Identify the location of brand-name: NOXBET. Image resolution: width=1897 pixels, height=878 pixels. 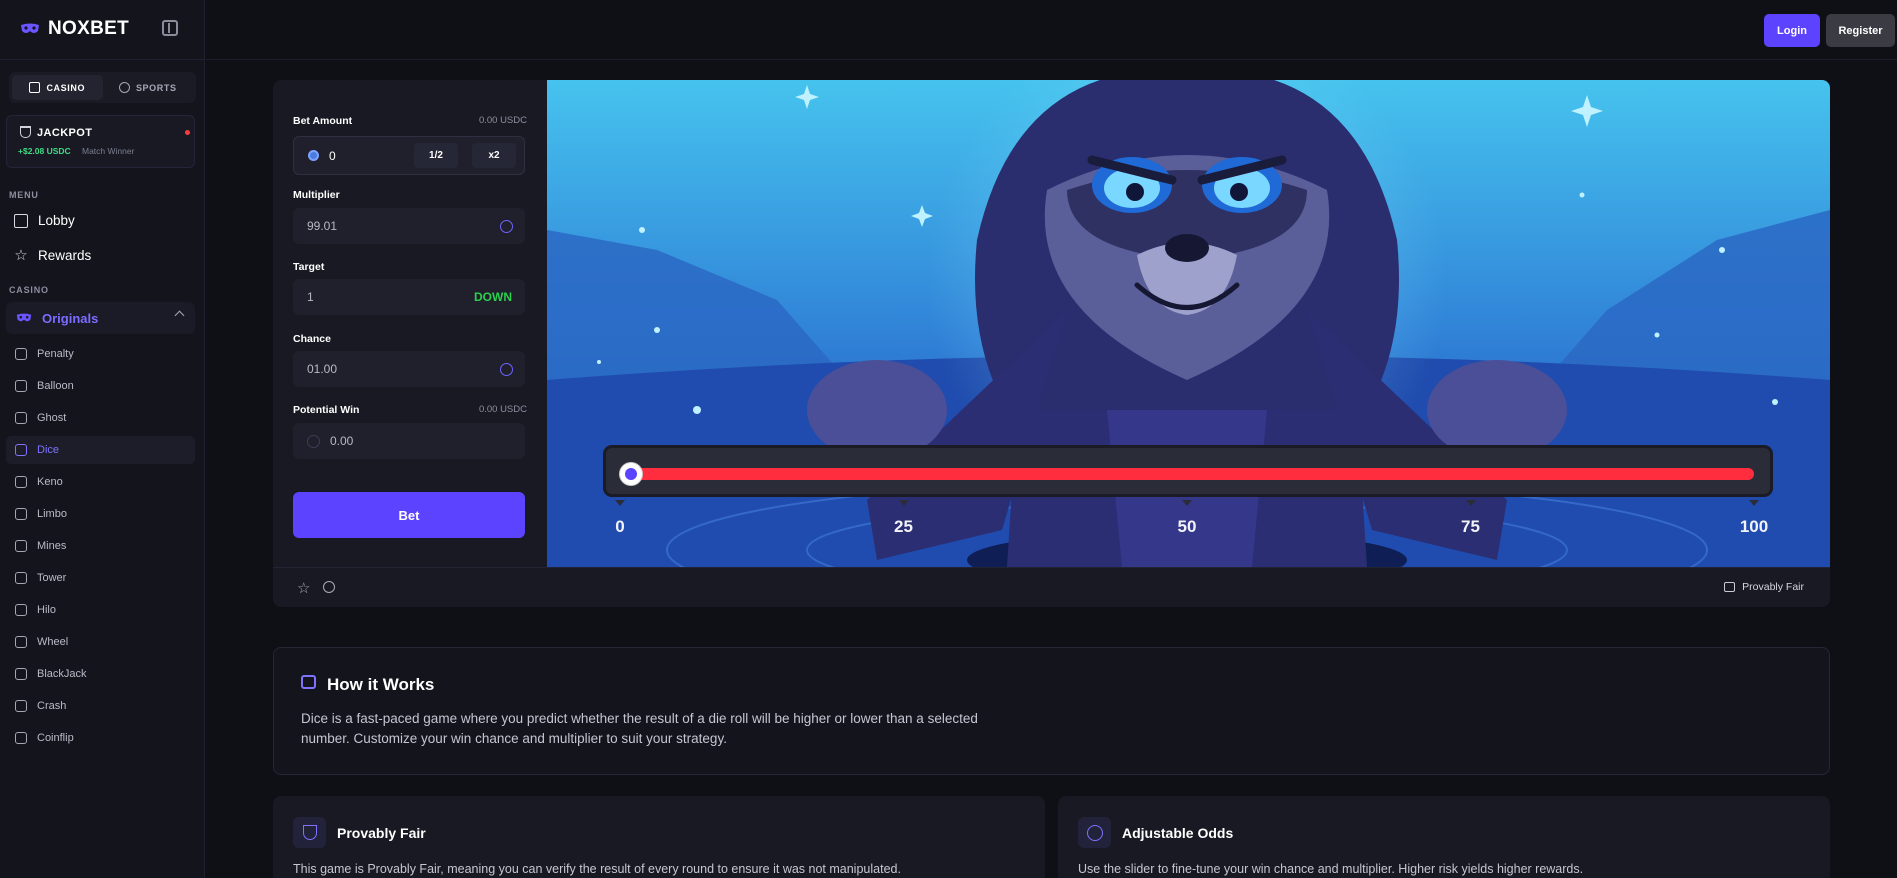
(88, 28).